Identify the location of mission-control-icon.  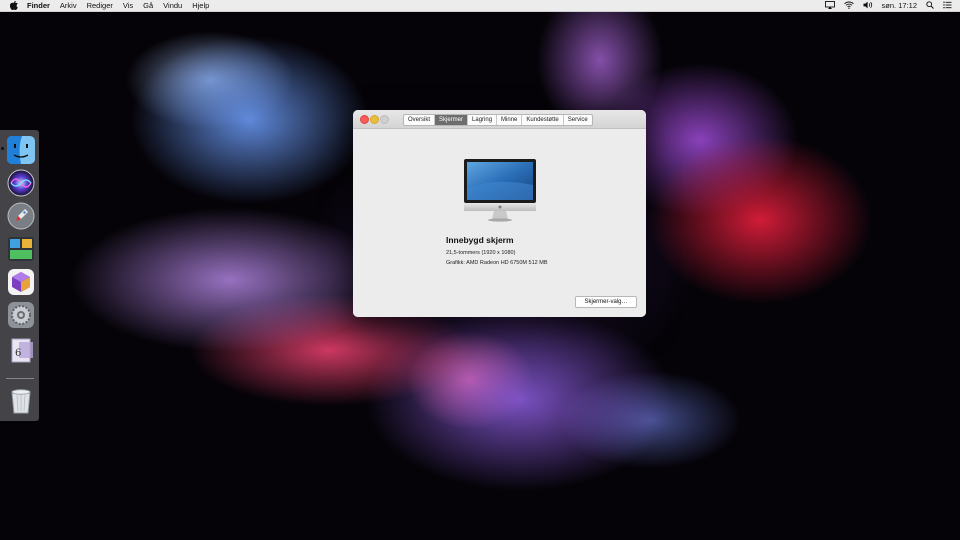
(21, 249).